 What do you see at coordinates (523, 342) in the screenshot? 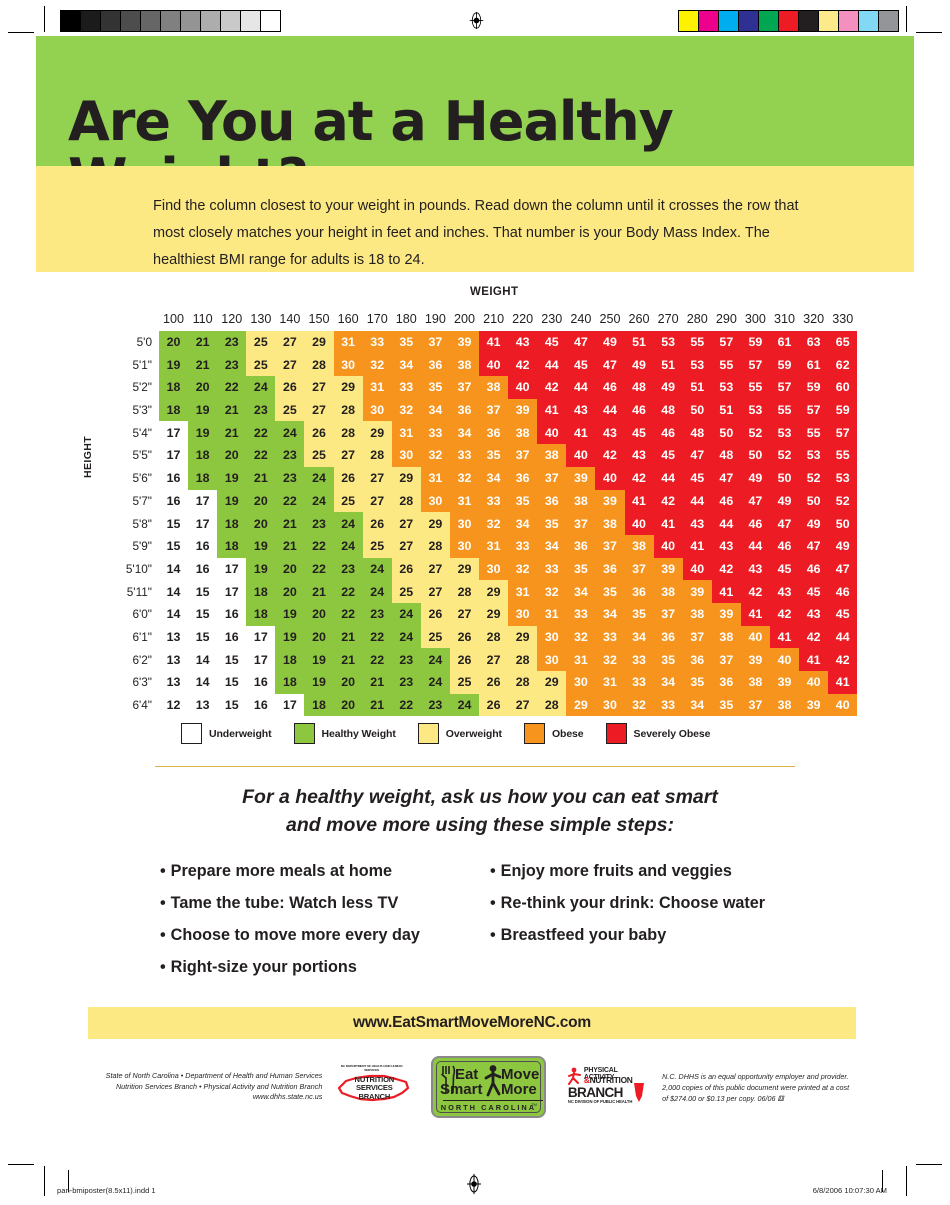
I see `bmi-cell: 43` at bounding box center [523, 342].